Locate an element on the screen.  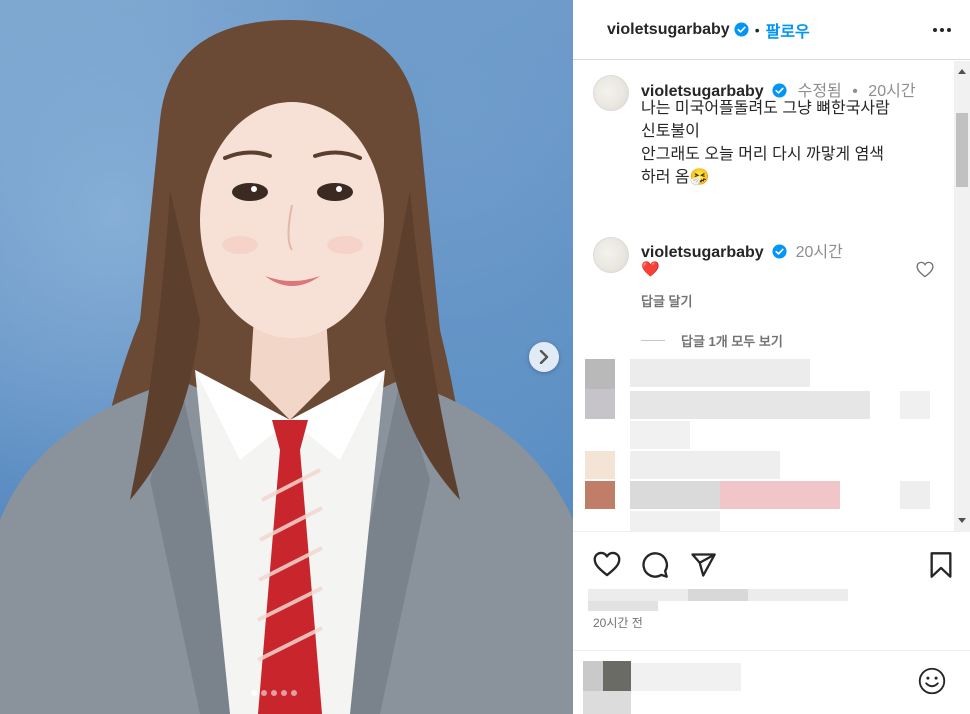
scroll-up-arrow is located at coordinates (962, 71).